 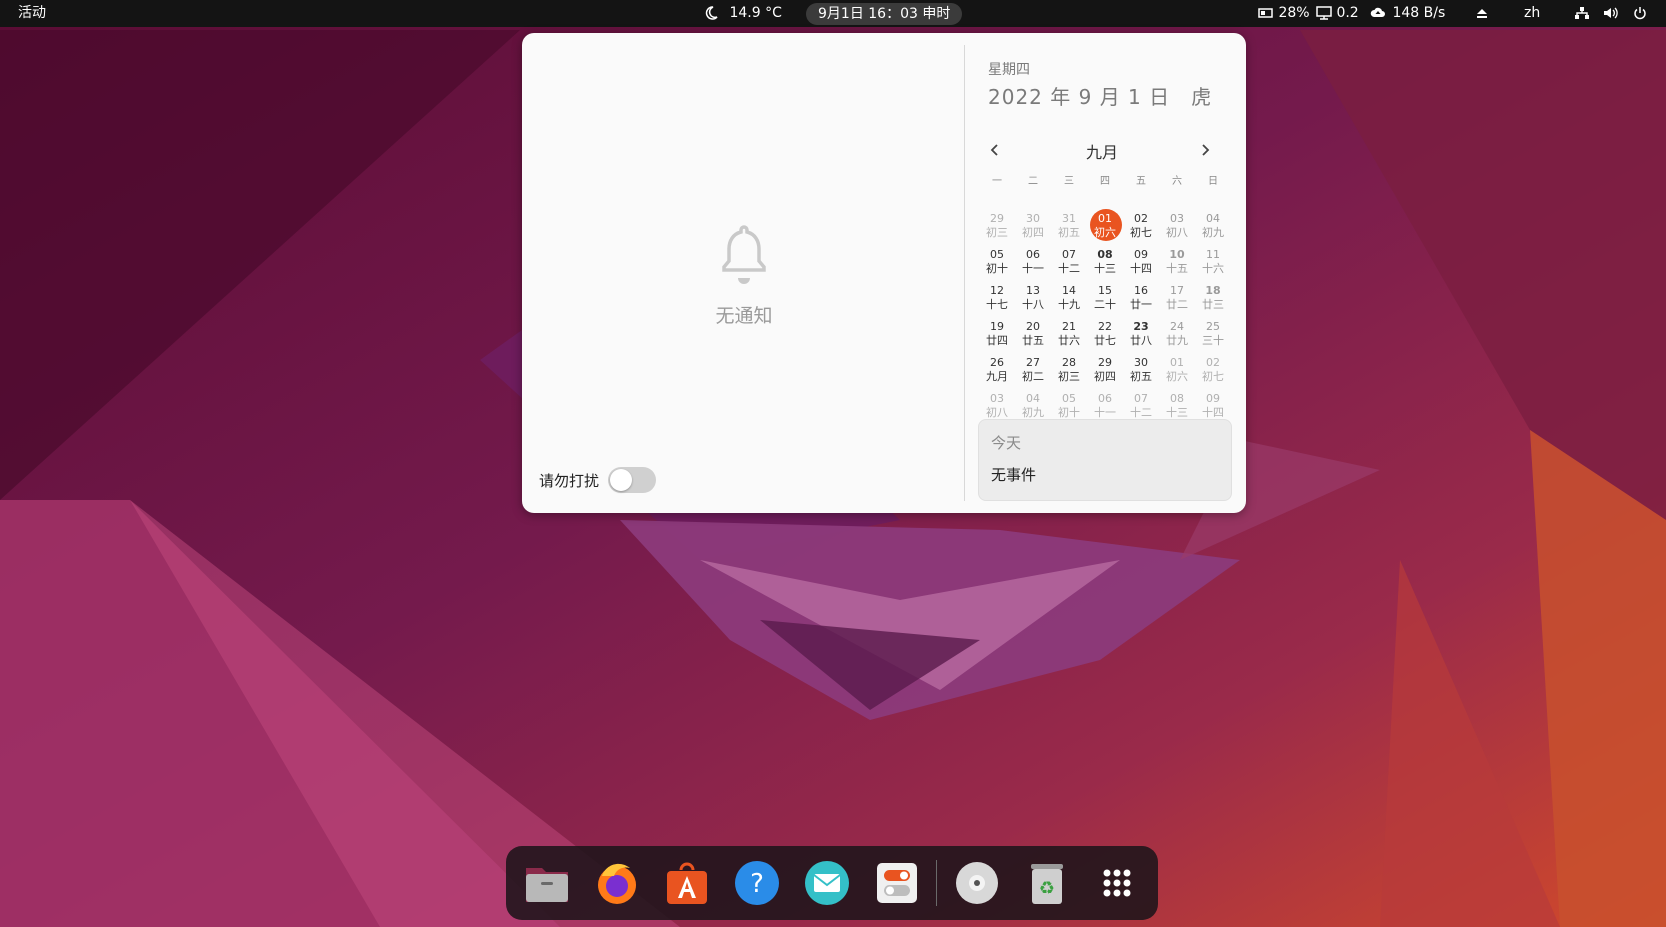 I want to click on day-number: 30, so click(x=1033, y=218).